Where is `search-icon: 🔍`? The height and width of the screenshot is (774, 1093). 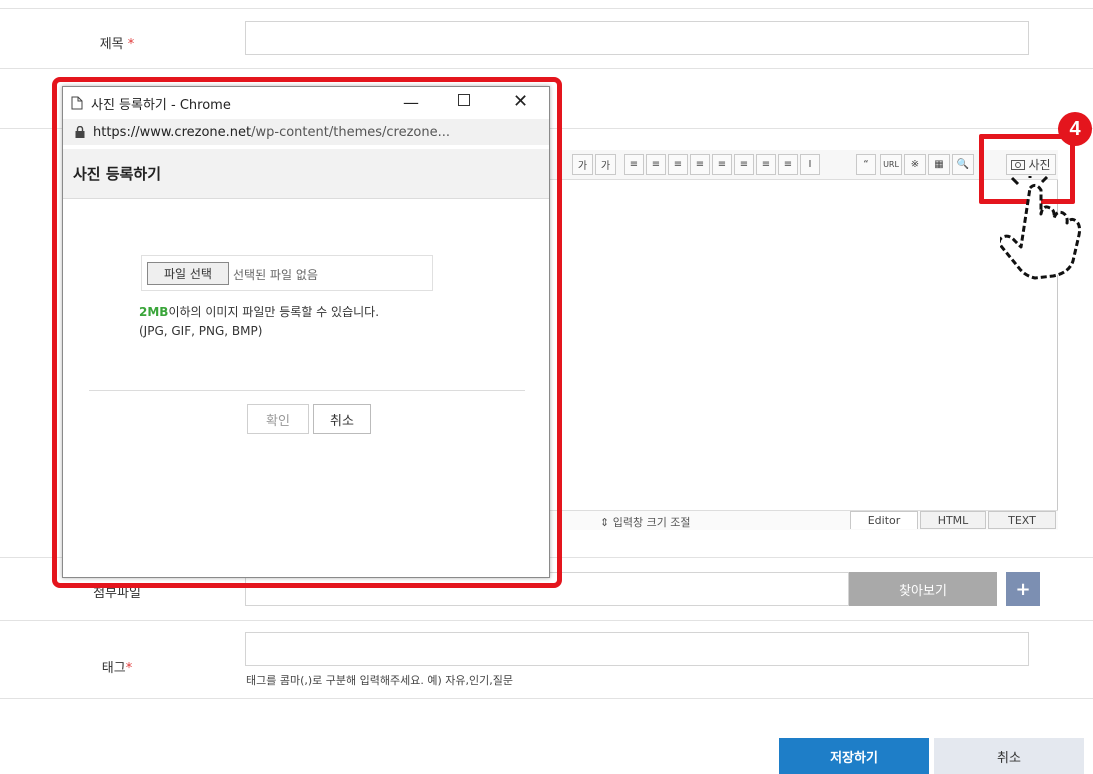
search-icon: 🔍 is located at coordinates (963, 164).